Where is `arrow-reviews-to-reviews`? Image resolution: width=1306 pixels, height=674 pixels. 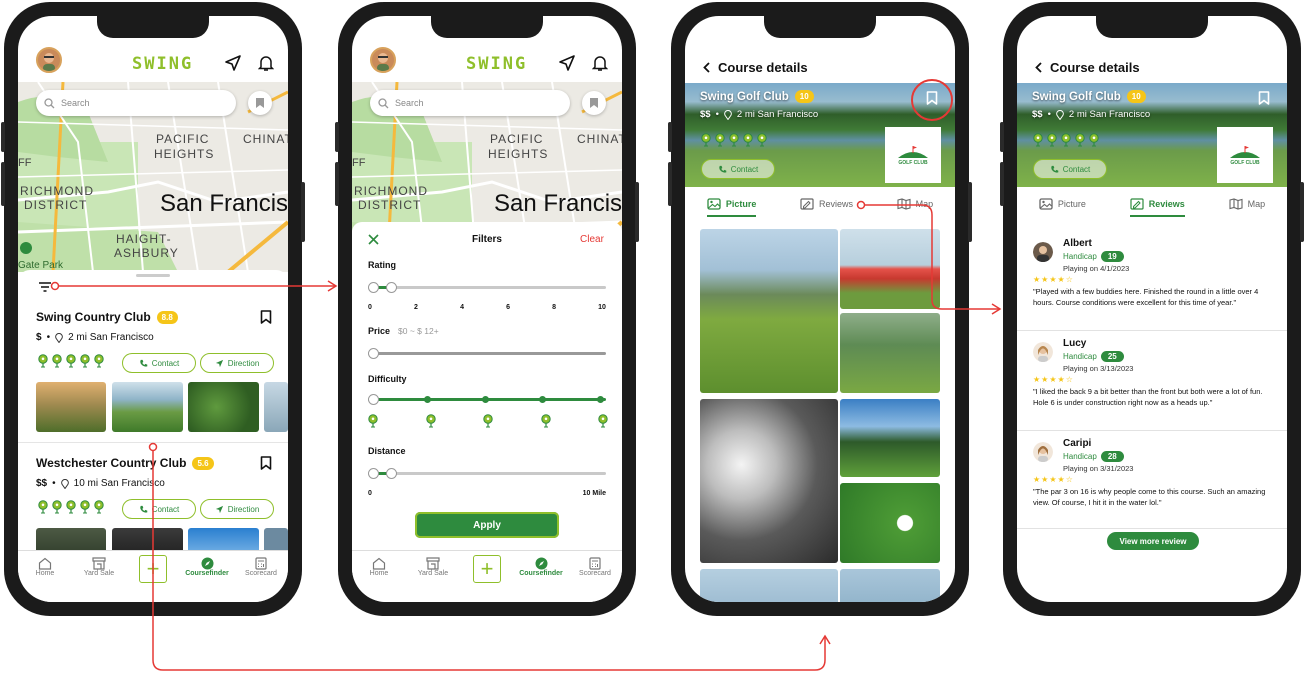
arrow-reviews-to-reviews is located at coordinates (930, 257).